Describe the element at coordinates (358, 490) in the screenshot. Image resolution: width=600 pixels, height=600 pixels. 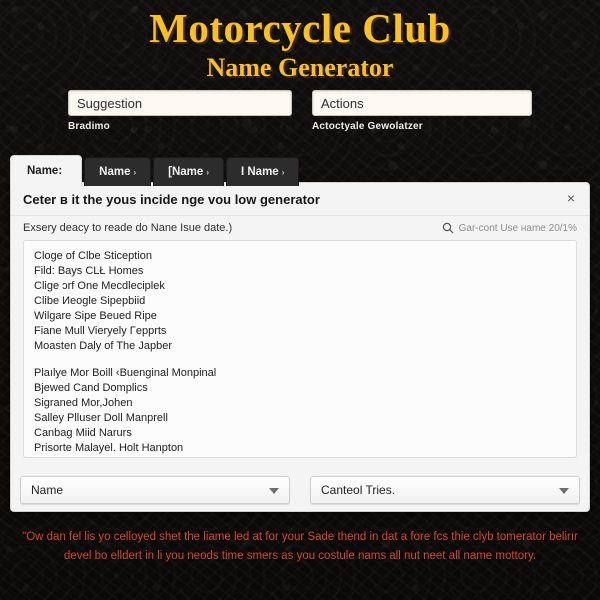
I see `canteol-select-label: Canteol Tries.` at that location.